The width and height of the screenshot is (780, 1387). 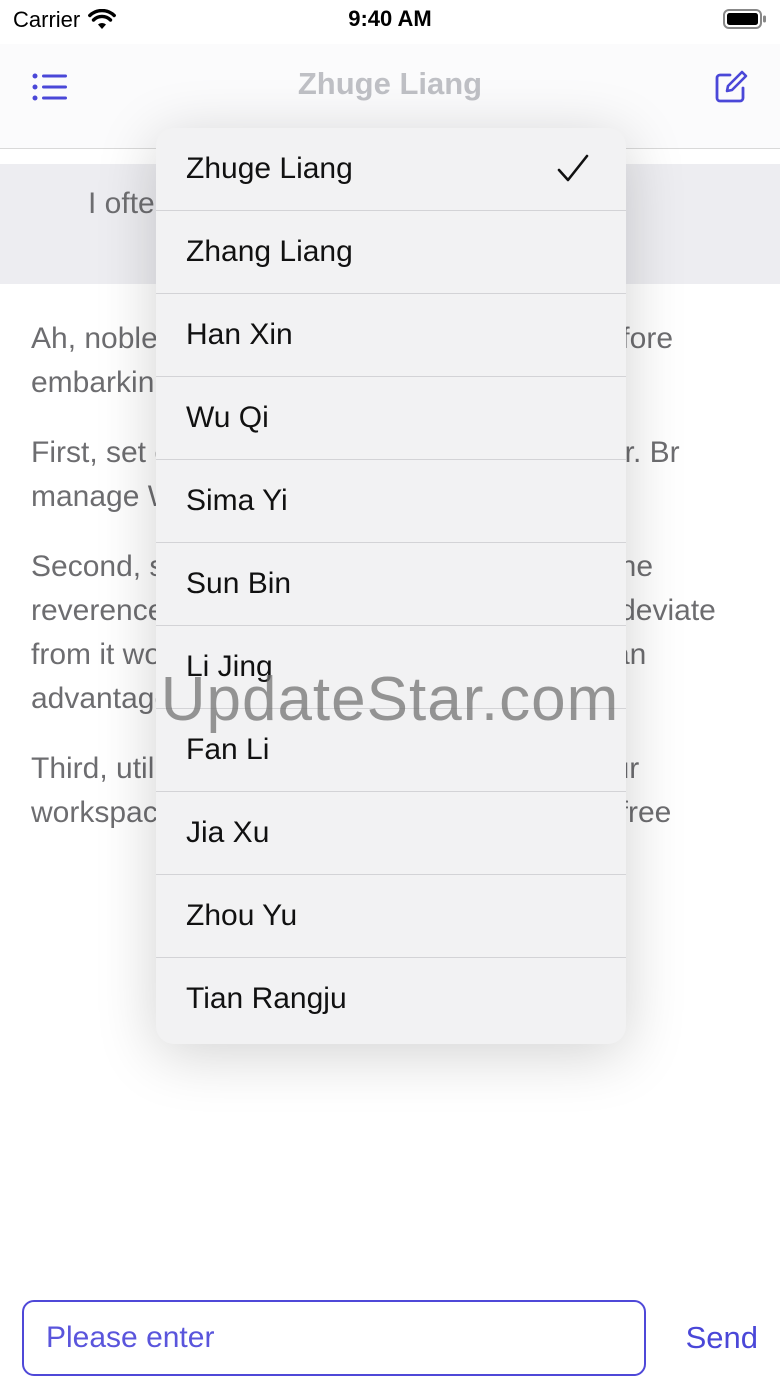 I want to click on dropdown-item-tian-rangju: Tian Rangju, so click(x=391, y=999).